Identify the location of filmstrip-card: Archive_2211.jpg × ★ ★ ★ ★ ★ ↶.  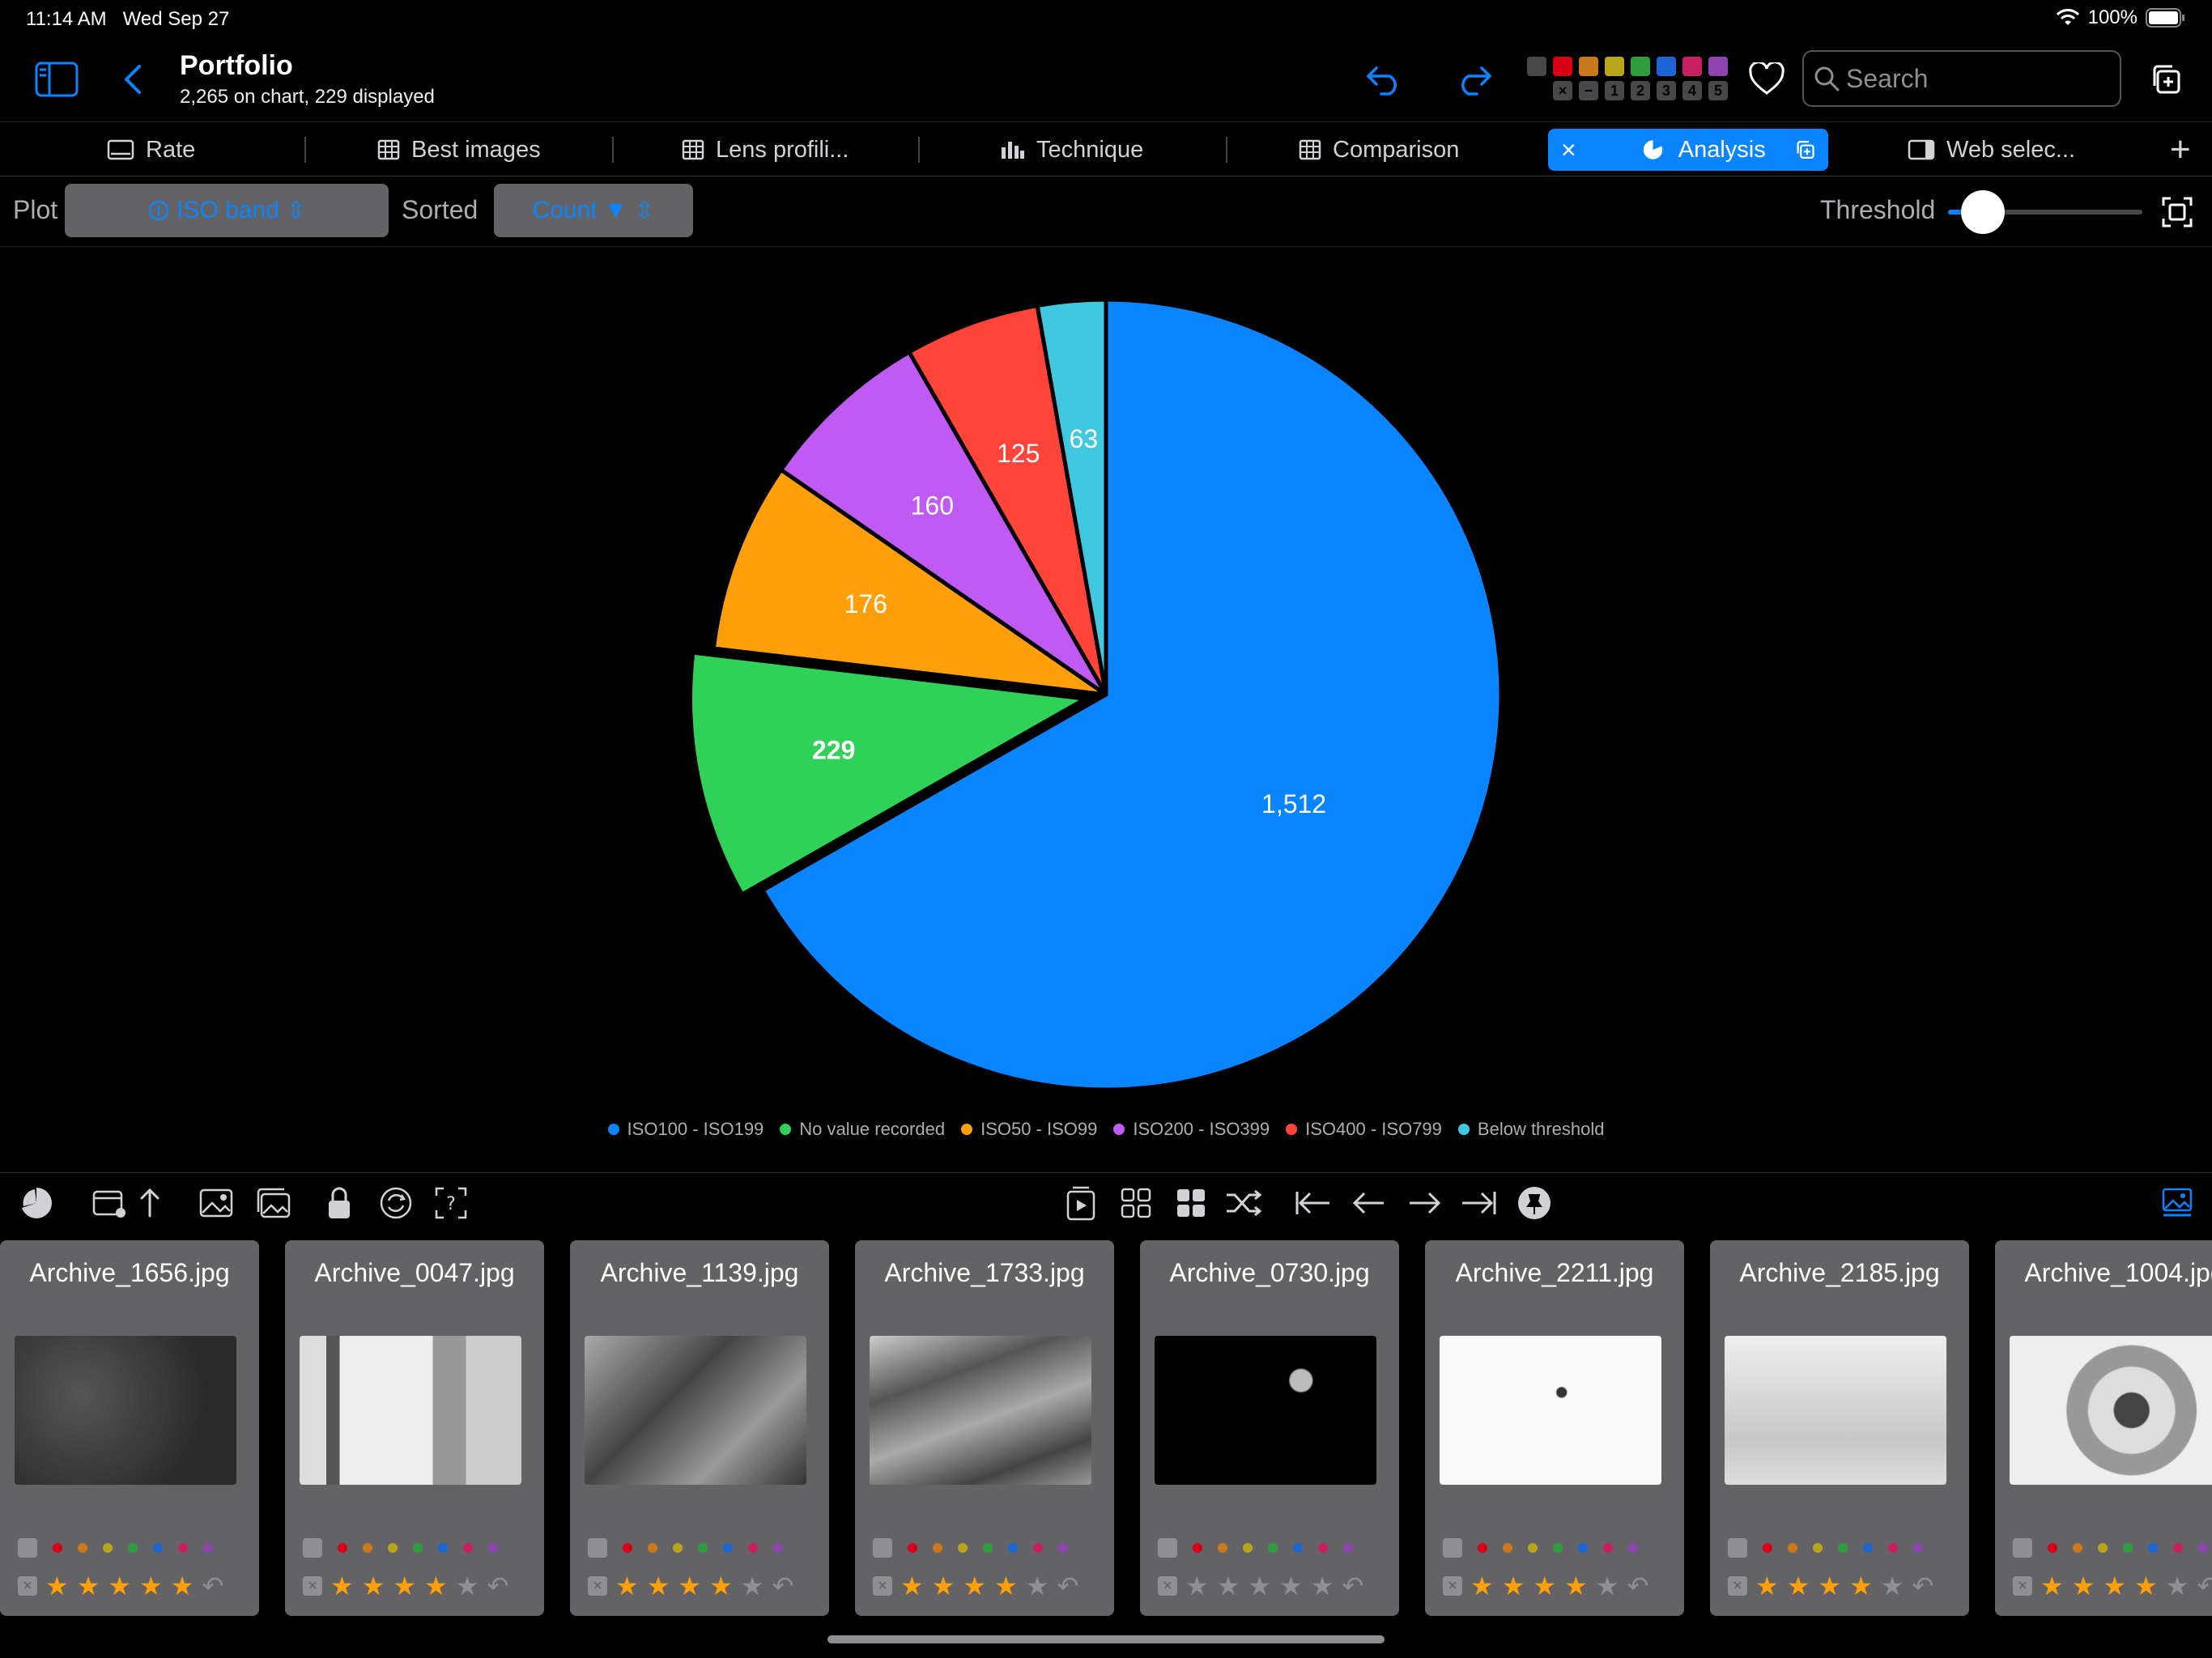
(1555, 1428).